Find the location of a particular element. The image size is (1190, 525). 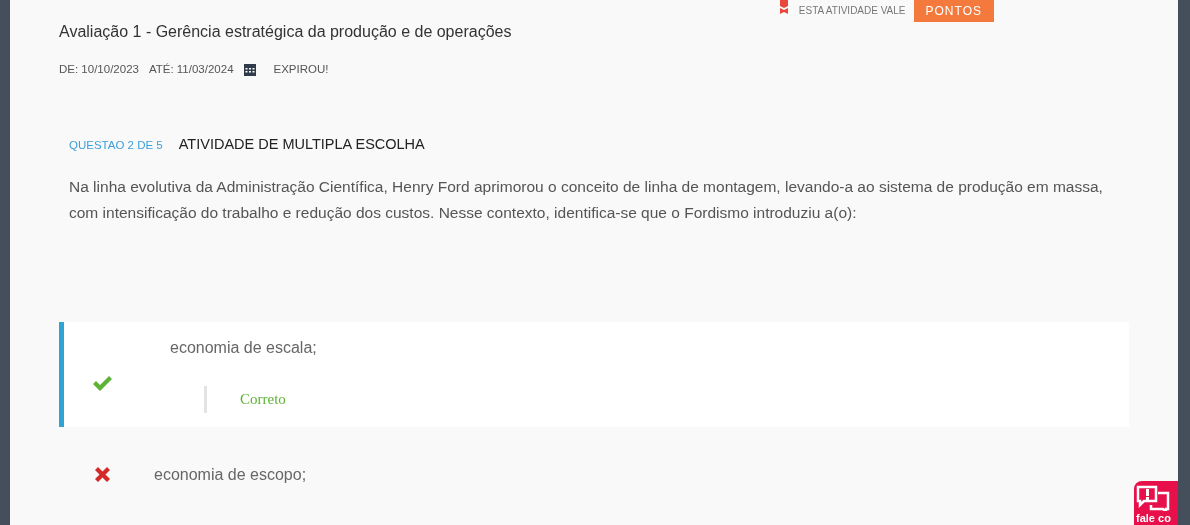

start-date: DE: 10/10/2023 is located at coordinates (99, 70).